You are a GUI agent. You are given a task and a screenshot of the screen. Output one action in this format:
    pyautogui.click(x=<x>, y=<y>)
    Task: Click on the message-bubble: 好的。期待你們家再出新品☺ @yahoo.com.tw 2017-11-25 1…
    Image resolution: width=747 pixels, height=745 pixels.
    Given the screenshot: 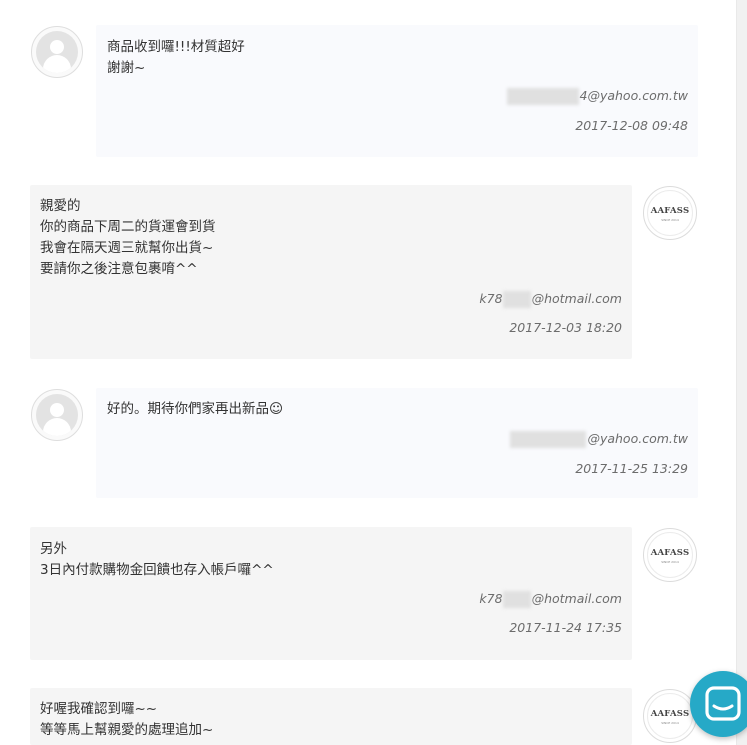 What is the action you would take?
    pyautogui.click(x=397, y=443)
    